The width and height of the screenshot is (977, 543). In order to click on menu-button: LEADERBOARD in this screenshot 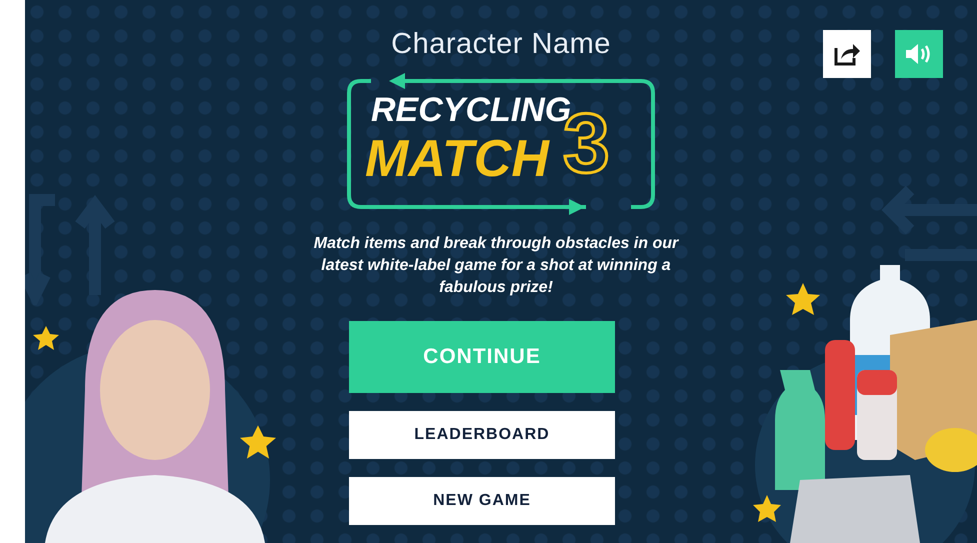, I will do `click(482, 435)`.